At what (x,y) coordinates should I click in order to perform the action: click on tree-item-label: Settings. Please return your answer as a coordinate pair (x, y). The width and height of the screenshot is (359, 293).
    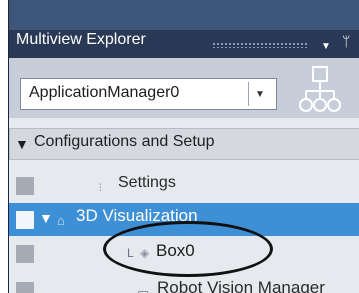
    Looking at the image, I should click on (147, 182).